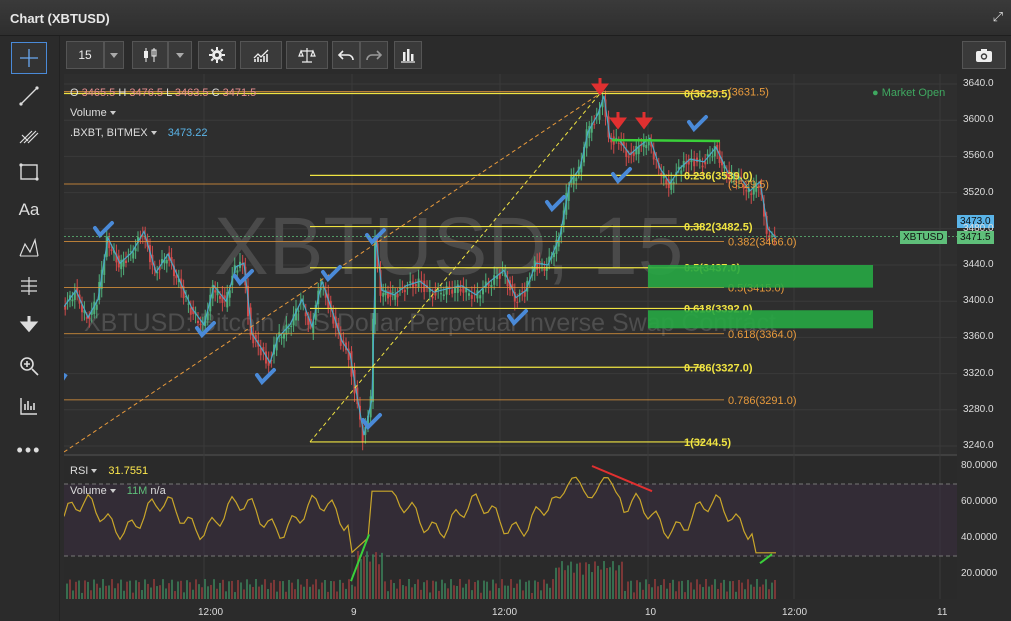 The height and width of the screenshot is (621, 1011). What do you see at coordinates (261, 55) in the screenshot?
I see `indicators-button` at bounding box center [261, 55].